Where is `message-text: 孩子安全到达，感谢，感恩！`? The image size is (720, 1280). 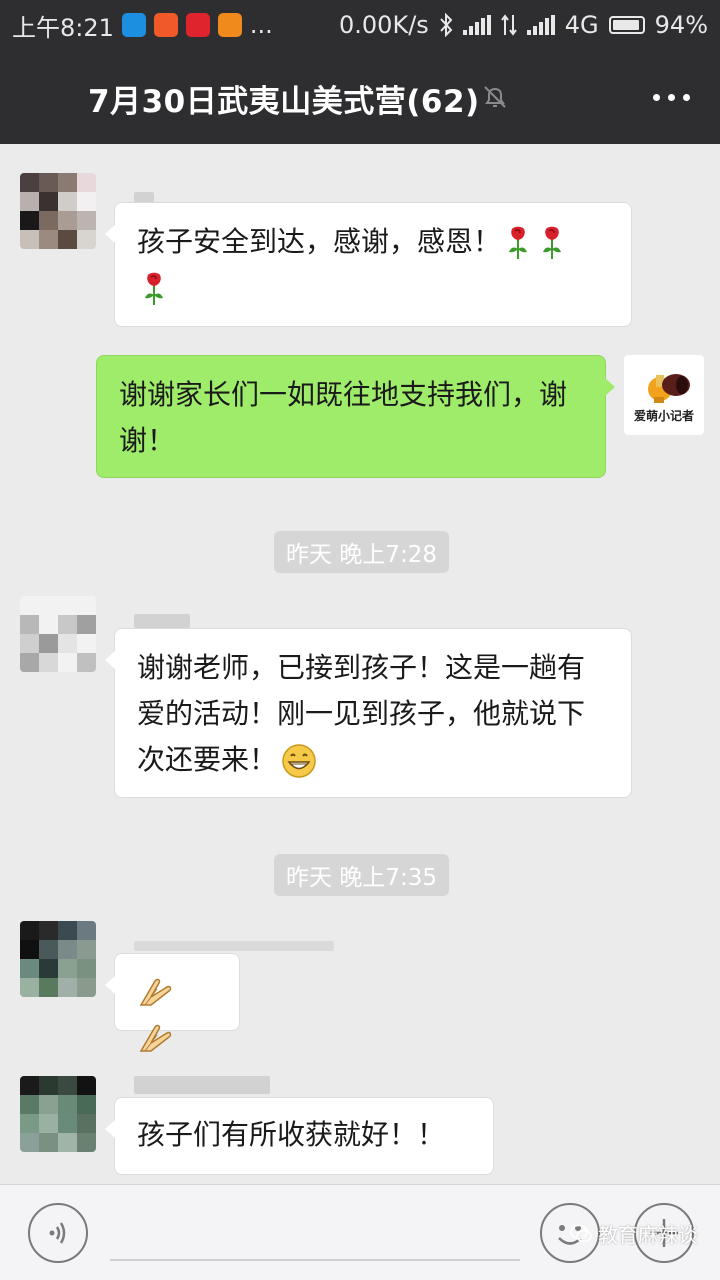
message-text: 孩子安全到达，感谢，感恩！ is located at coordinates (319, 241).